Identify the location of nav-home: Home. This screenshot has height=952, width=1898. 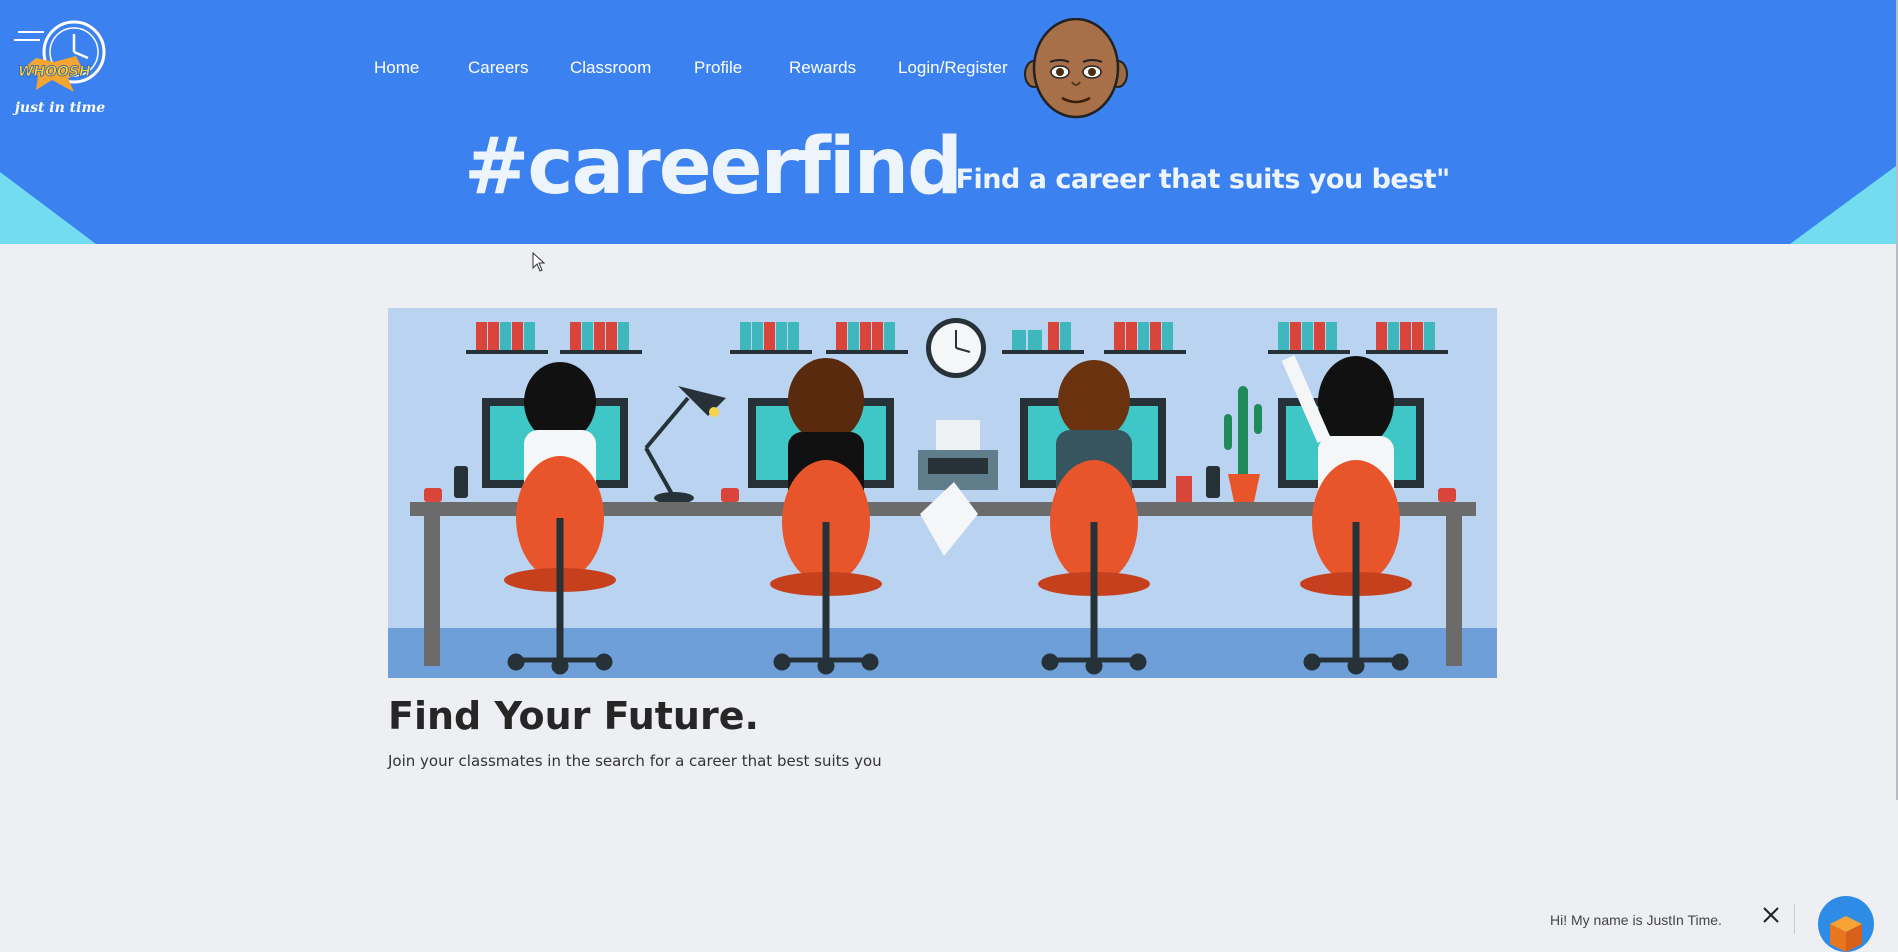
(396, 68).